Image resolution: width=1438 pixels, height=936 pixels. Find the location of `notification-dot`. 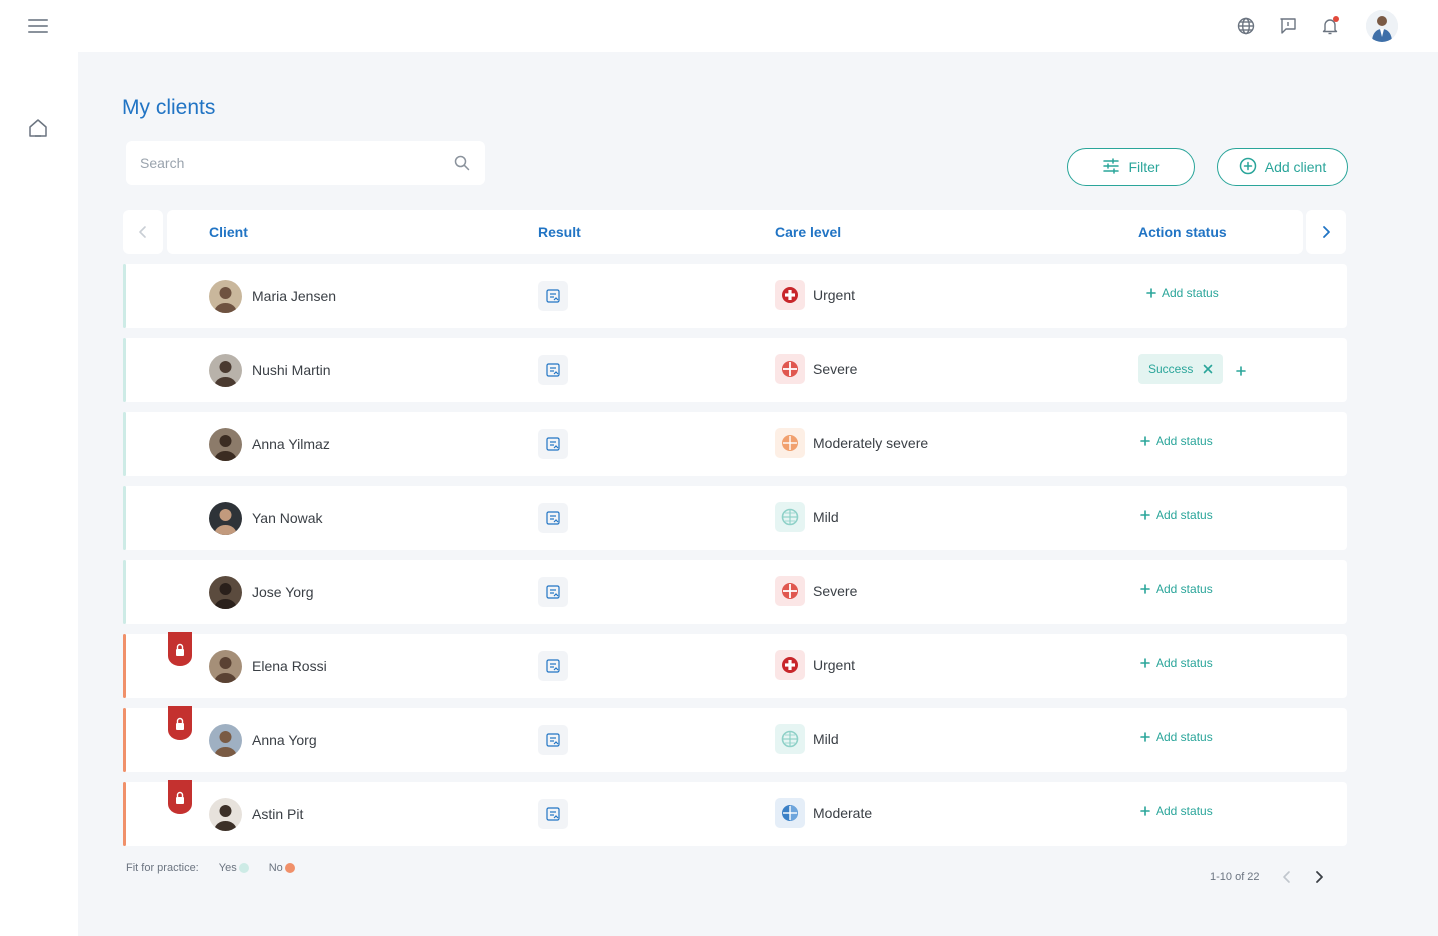

notification-dot is located at coordinates (1336, 19).